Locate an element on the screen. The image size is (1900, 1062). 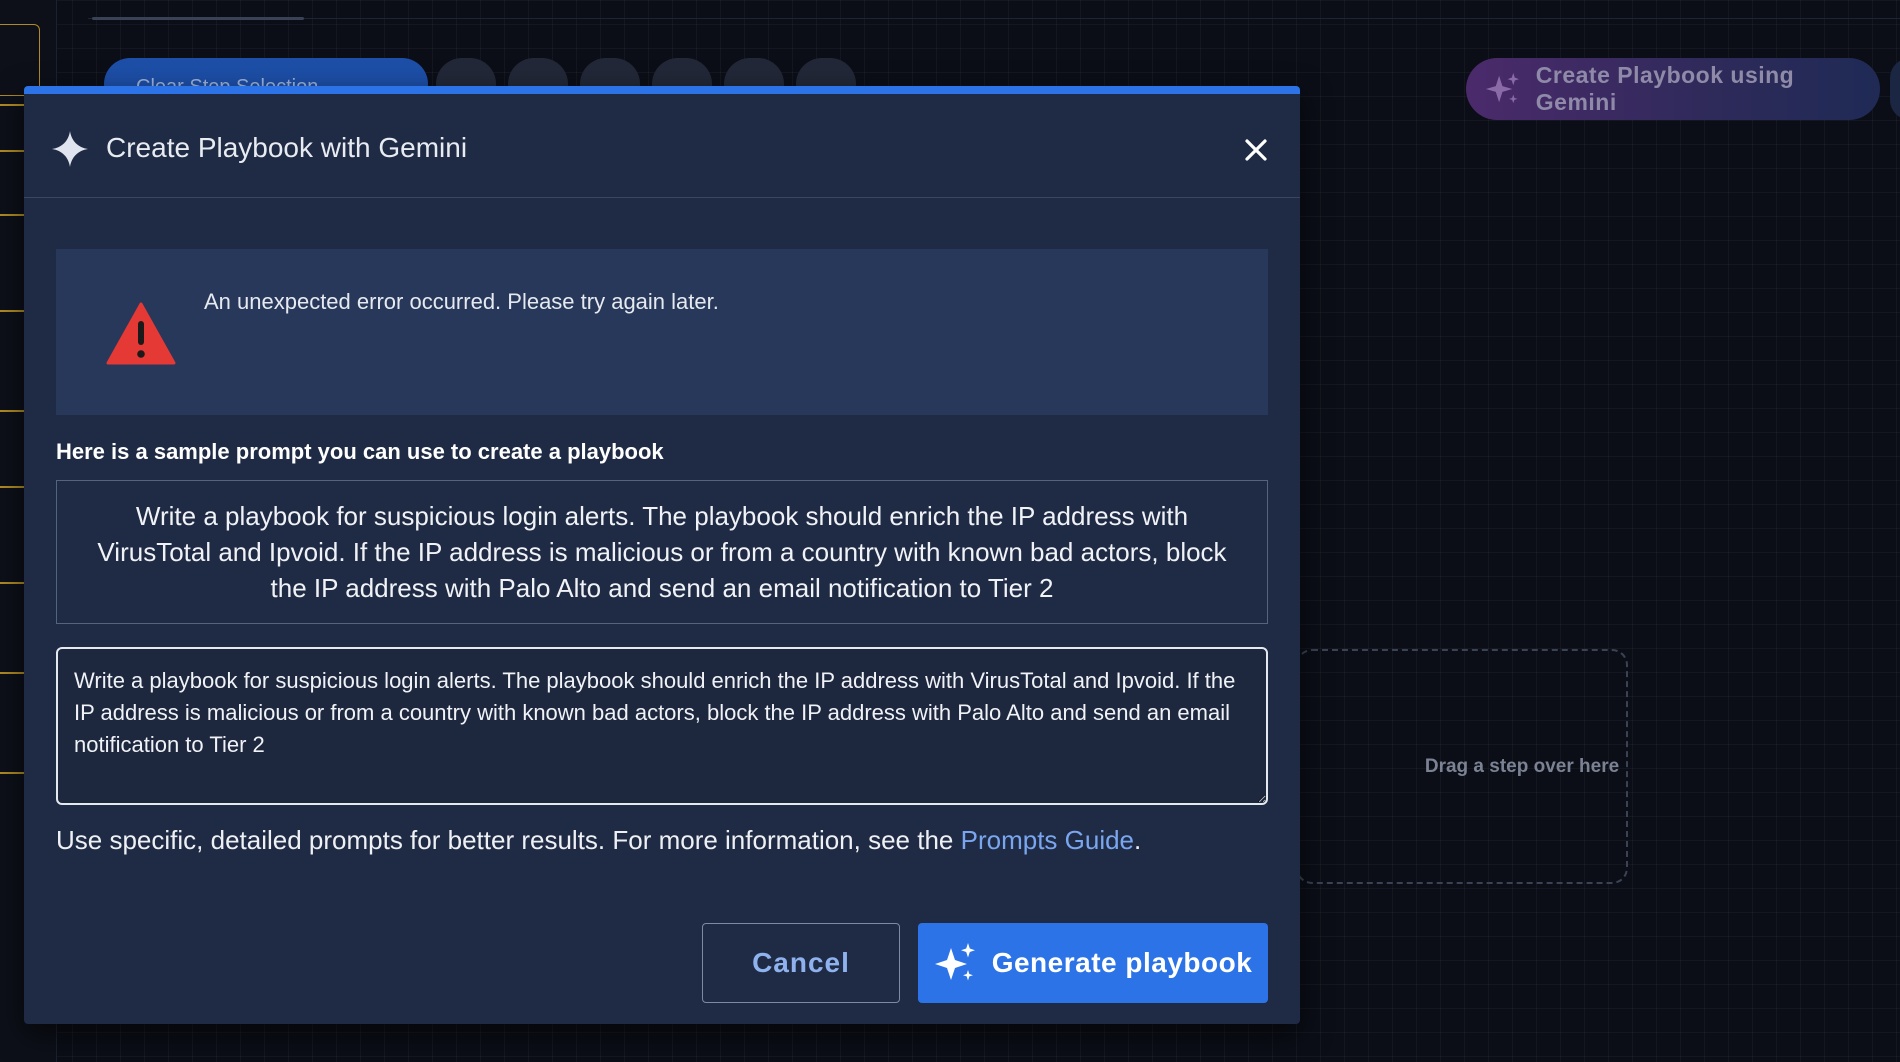
active-tab-indicator is located at coordinates (198, 18).